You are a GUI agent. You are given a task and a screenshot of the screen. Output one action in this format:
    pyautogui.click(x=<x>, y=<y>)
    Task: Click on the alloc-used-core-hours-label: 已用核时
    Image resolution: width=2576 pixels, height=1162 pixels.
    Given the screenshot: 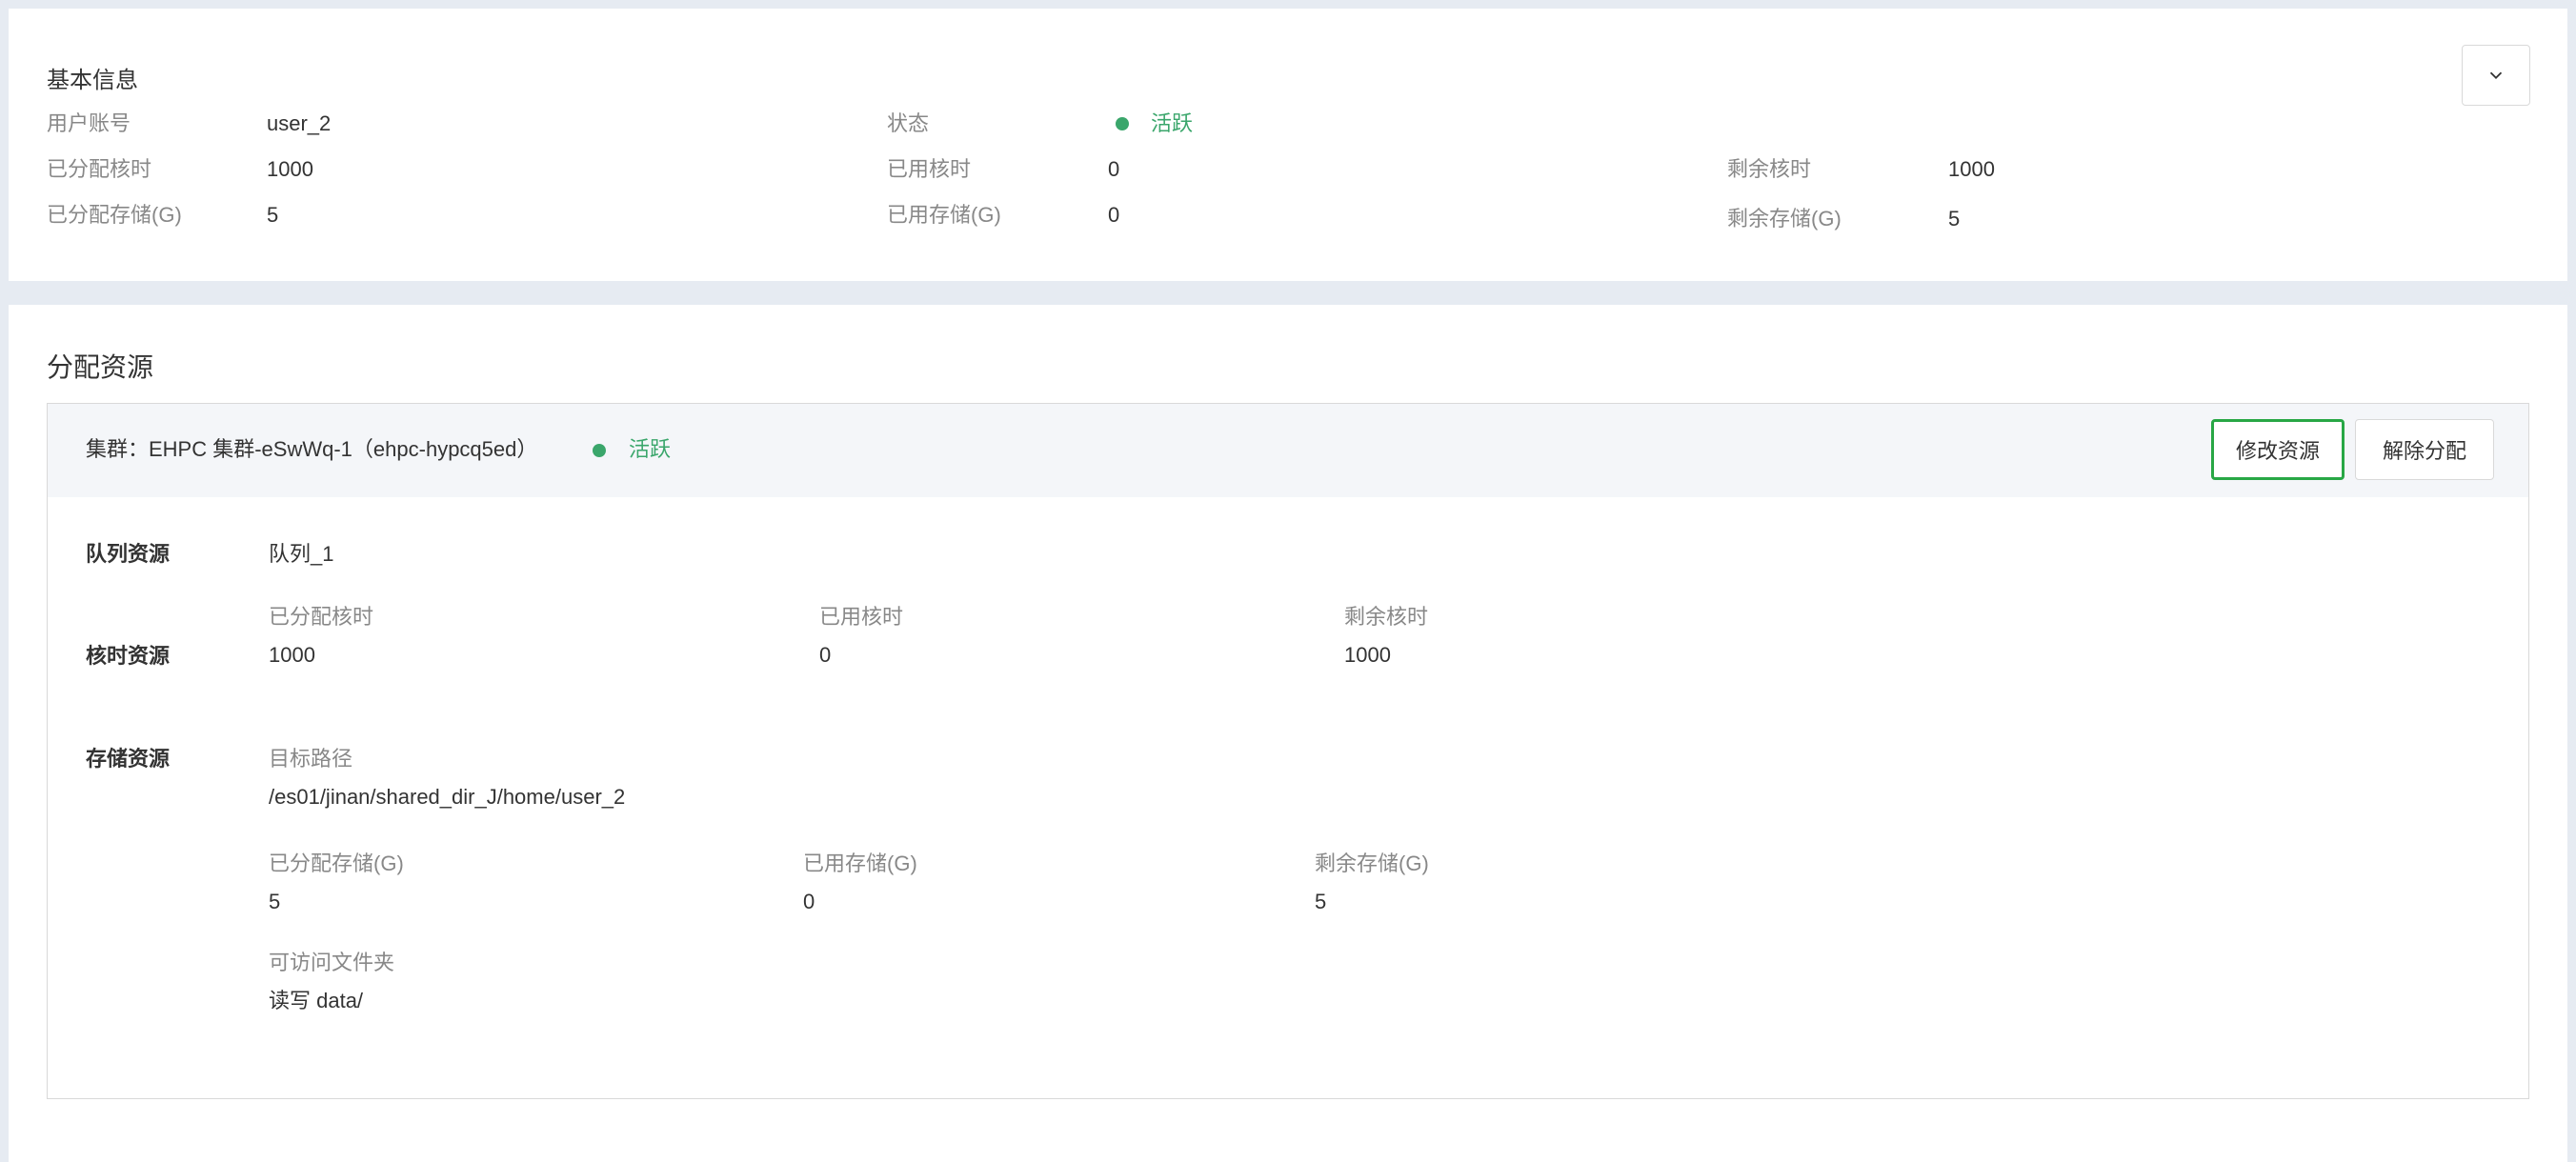 What is the action you would take?
    pyautogui.click(x=862, y=617)
    